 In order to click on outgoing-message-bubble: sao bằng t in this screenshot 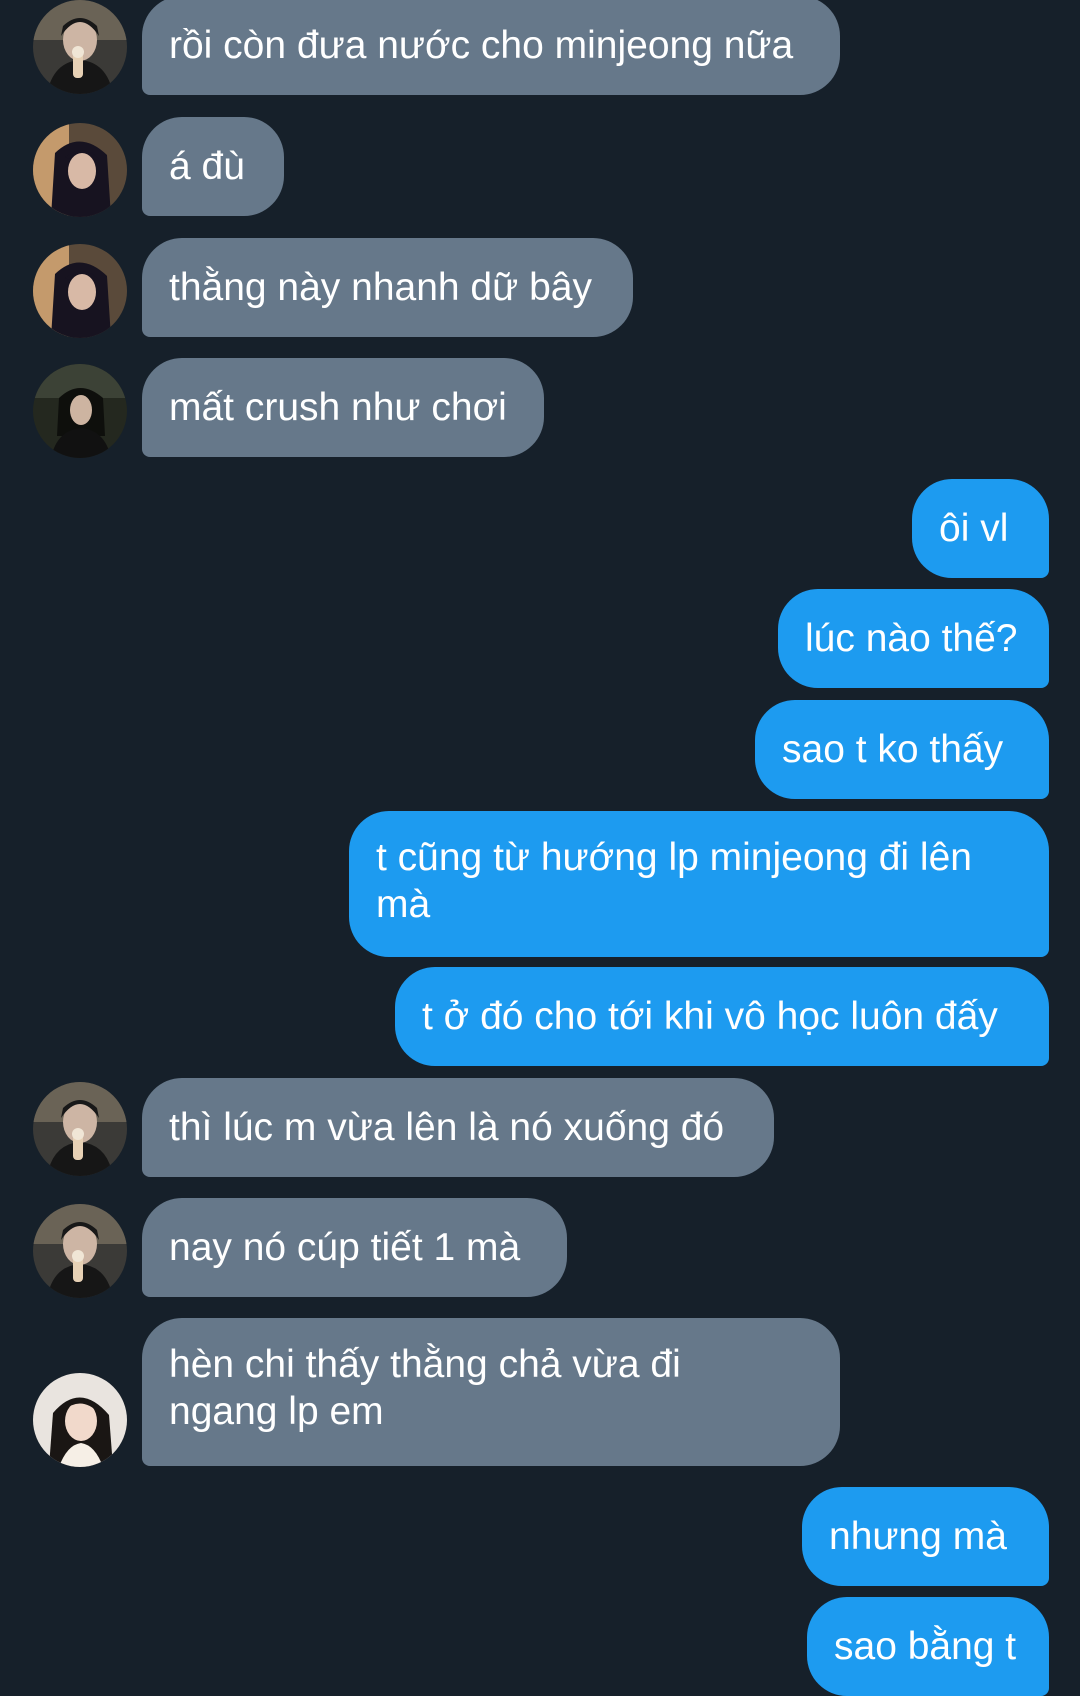, I will do `click(928, 1646)`.